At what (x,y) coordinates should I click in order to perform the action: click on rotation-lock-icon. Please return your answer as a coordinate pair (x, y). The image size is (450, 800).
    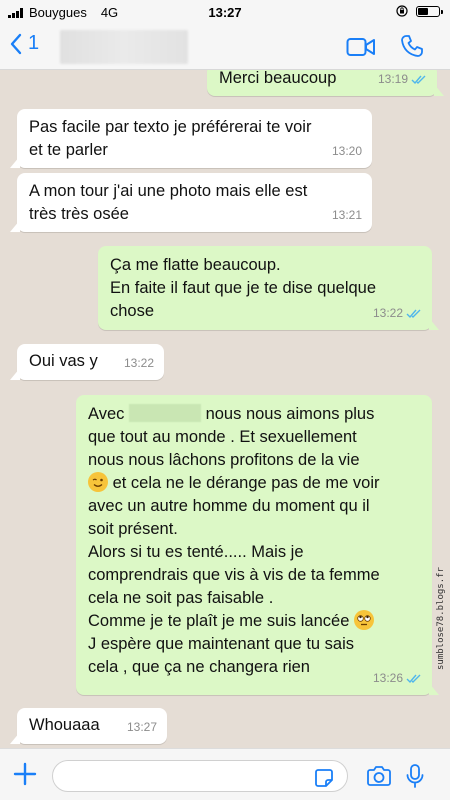
    Looking at the image, I should click on (402, 11).